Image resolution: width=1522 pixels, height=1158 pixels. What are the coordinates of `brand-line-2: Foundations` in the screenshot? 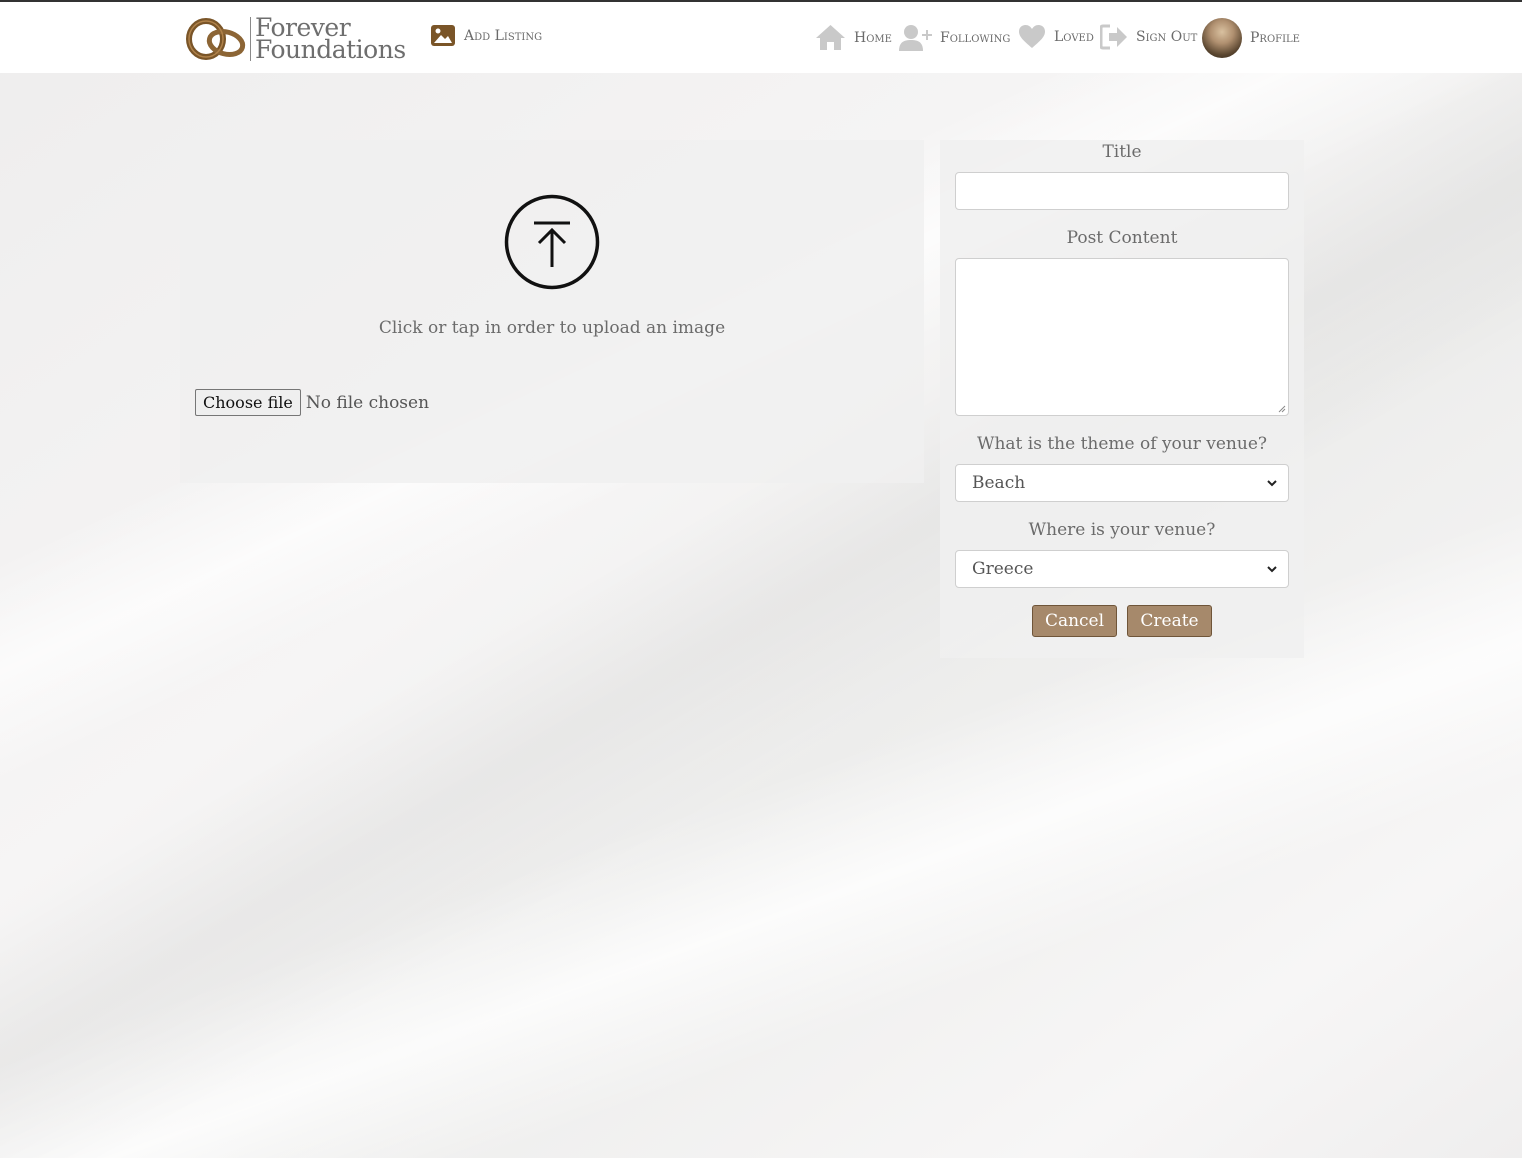 It's located at (330, 49).